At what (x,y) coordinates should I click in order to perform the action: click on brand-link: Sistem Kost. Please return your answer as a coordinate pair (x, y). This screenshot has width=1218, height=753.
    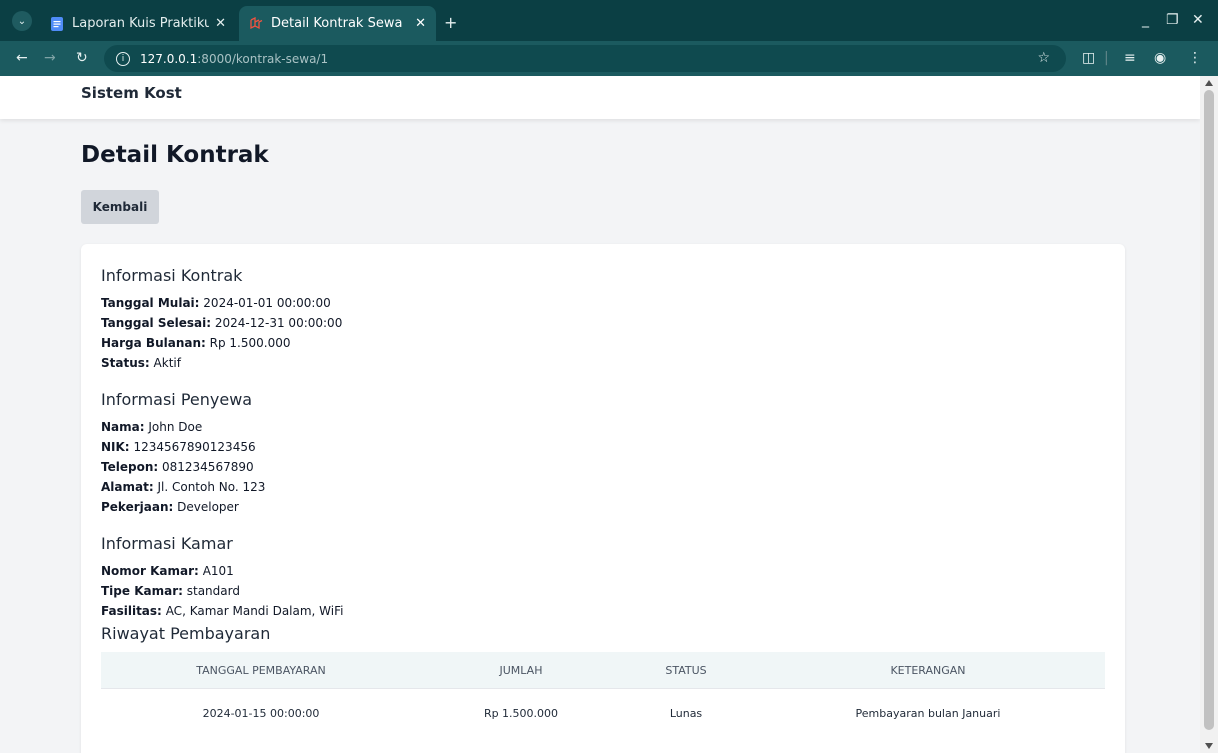
    Looking at the image, I should click on (131, 93).